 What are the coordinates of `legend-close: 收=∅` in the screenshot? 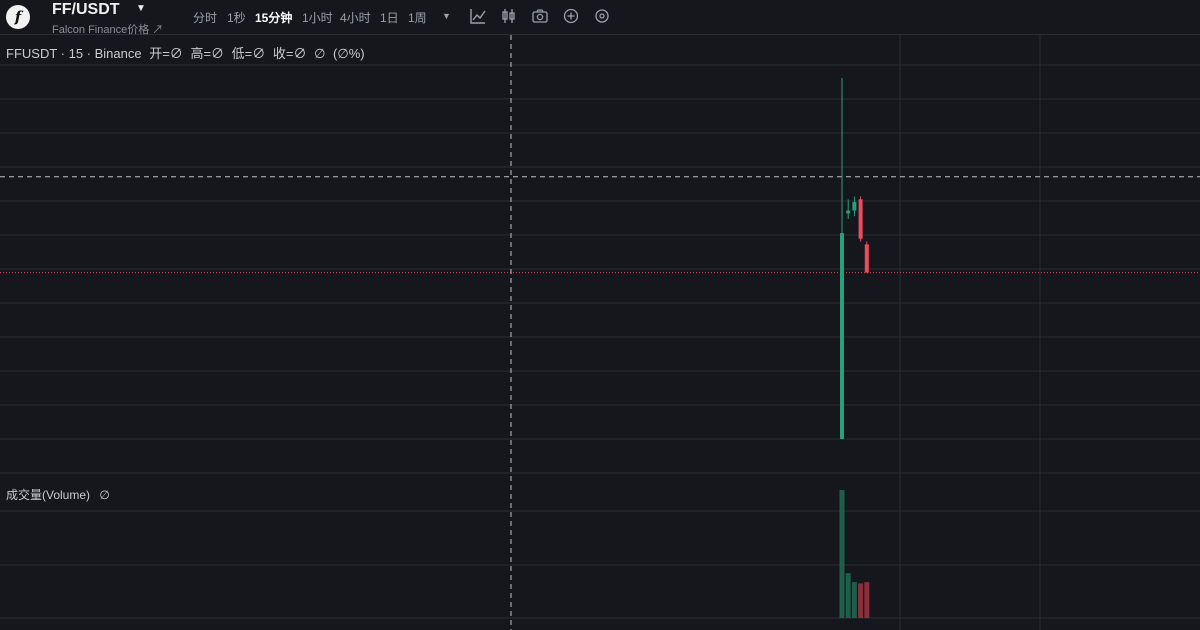 It's located at (289, 53).